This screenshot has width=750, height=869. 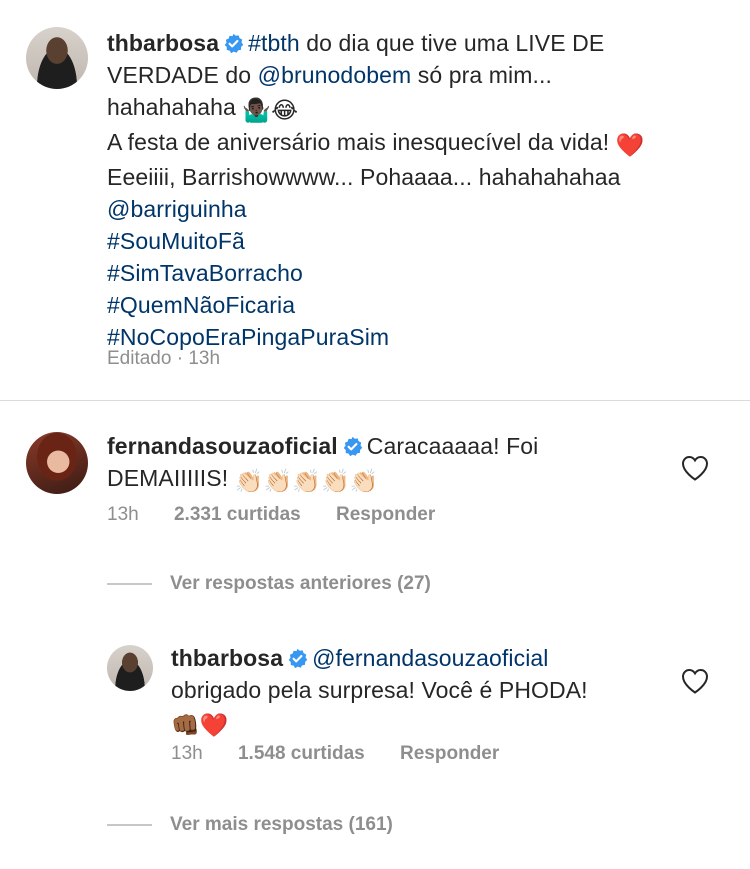 I want to click on caption-line-6: @barriguinha, so click(x=417, y=209).